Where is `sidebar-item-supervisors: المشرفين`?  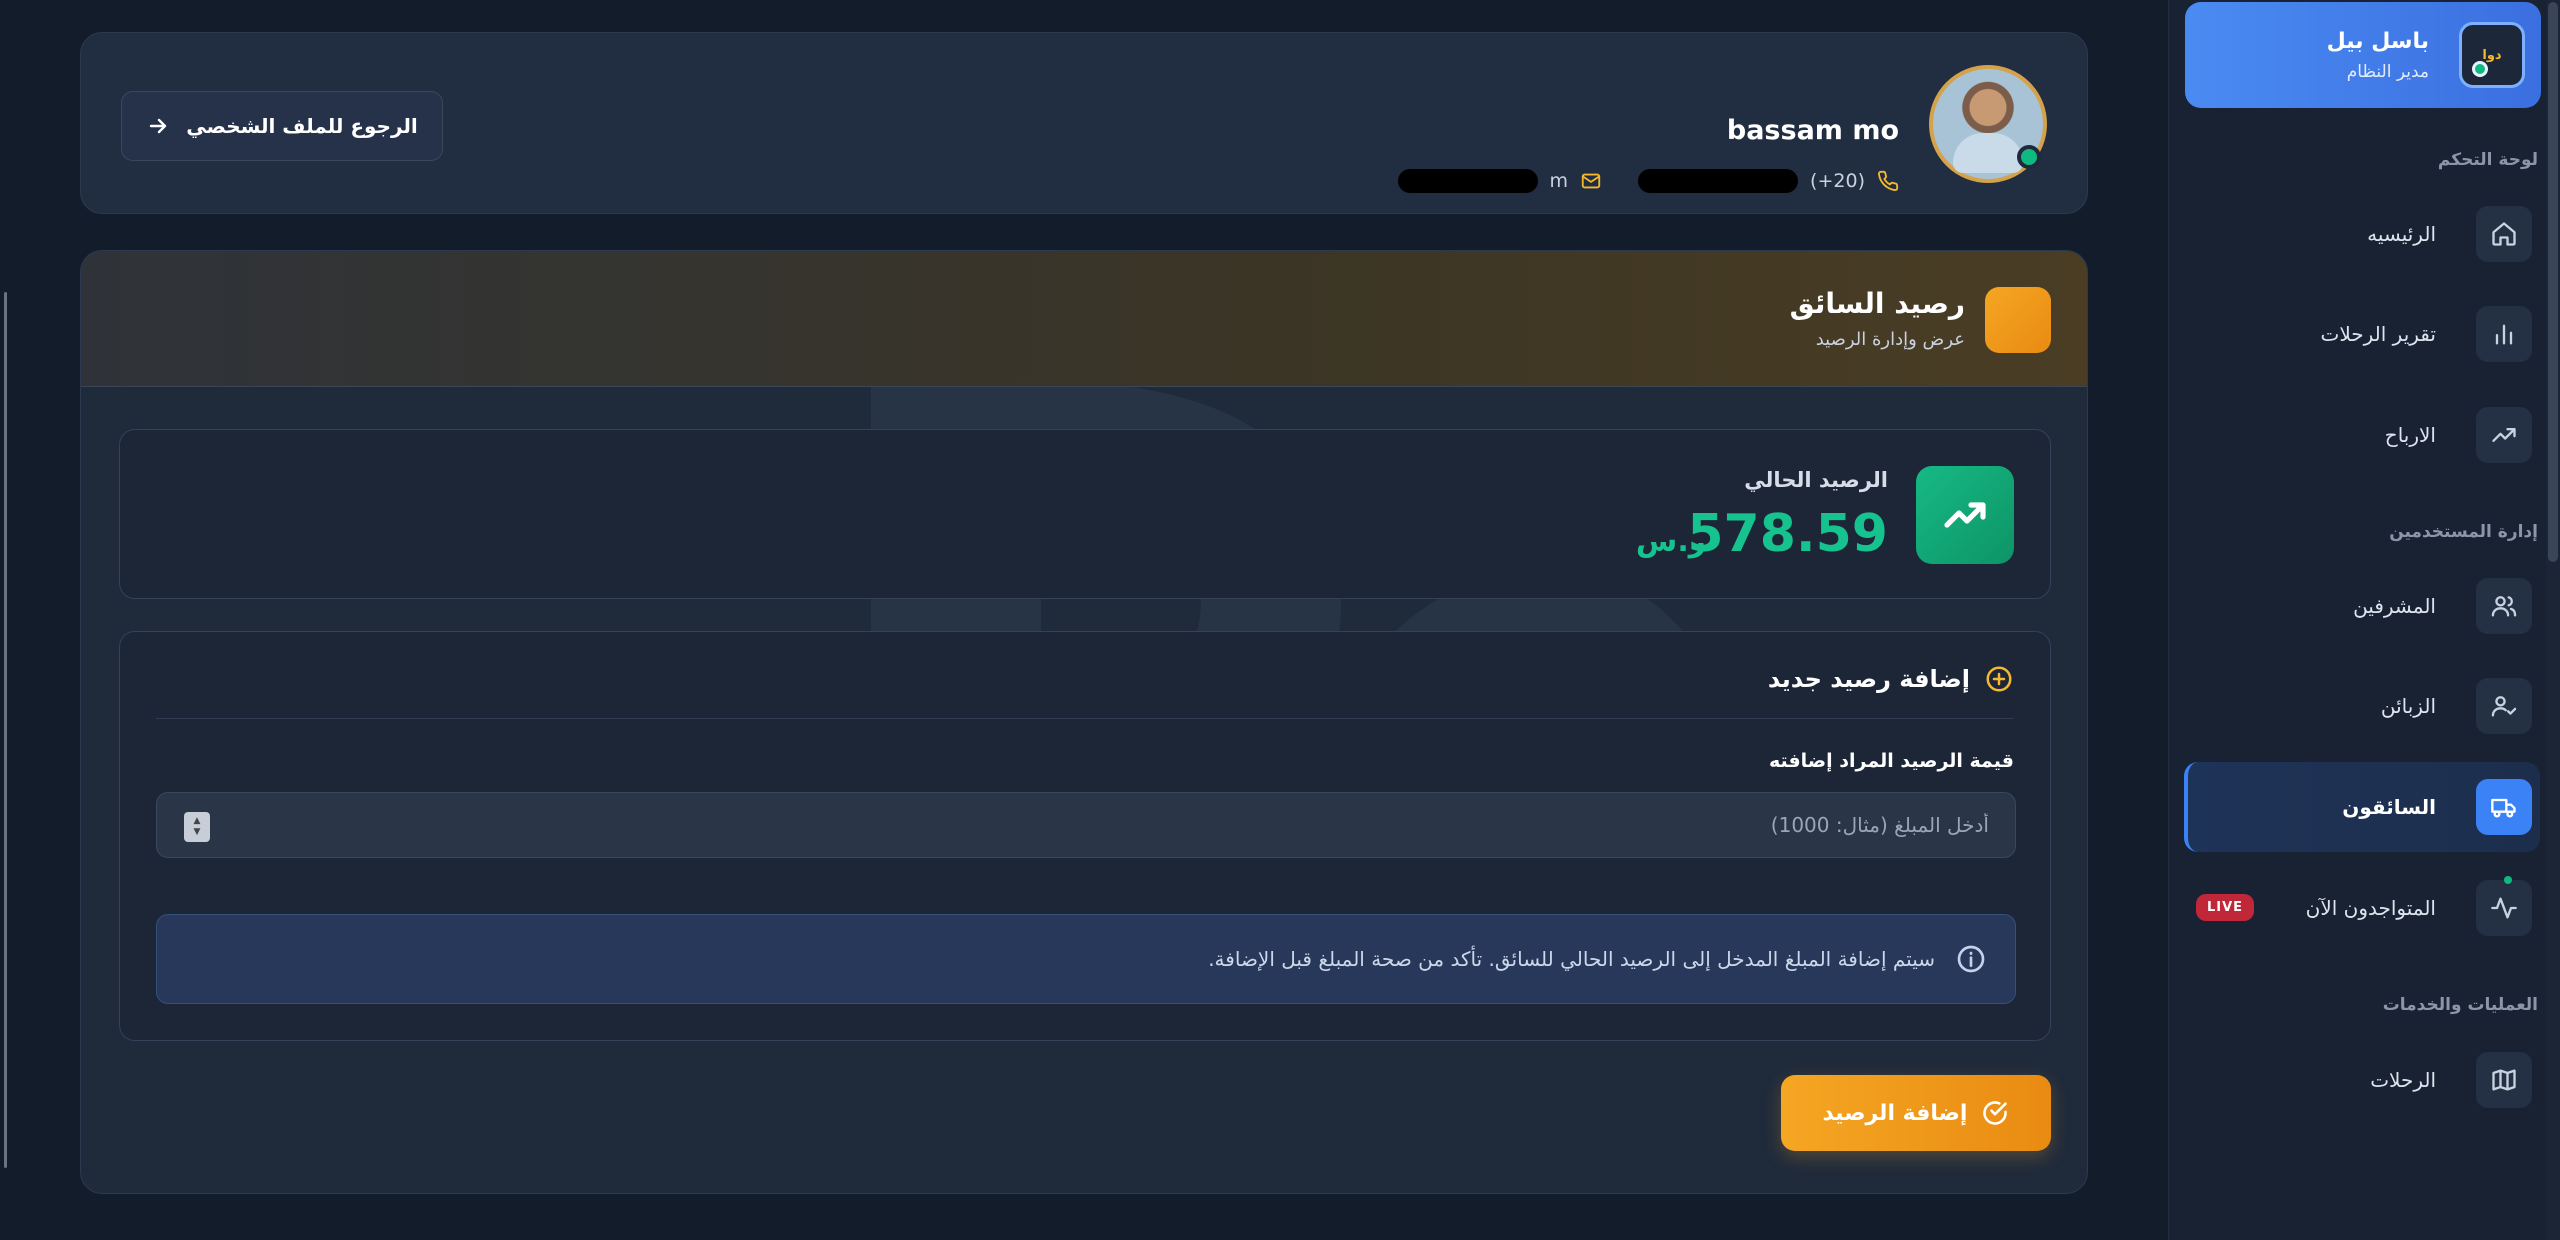
sidebar-item-supervisors: المشرفين is located at coordinates (2362, 606).